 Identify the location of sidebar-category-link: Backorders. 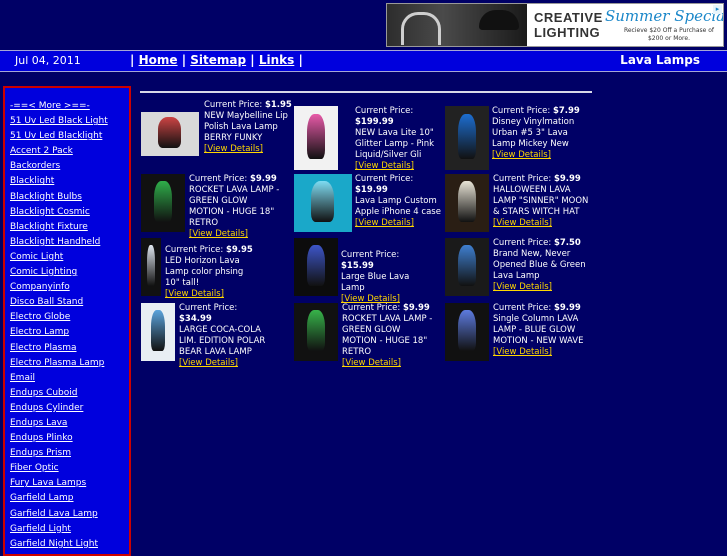
(35, 166).